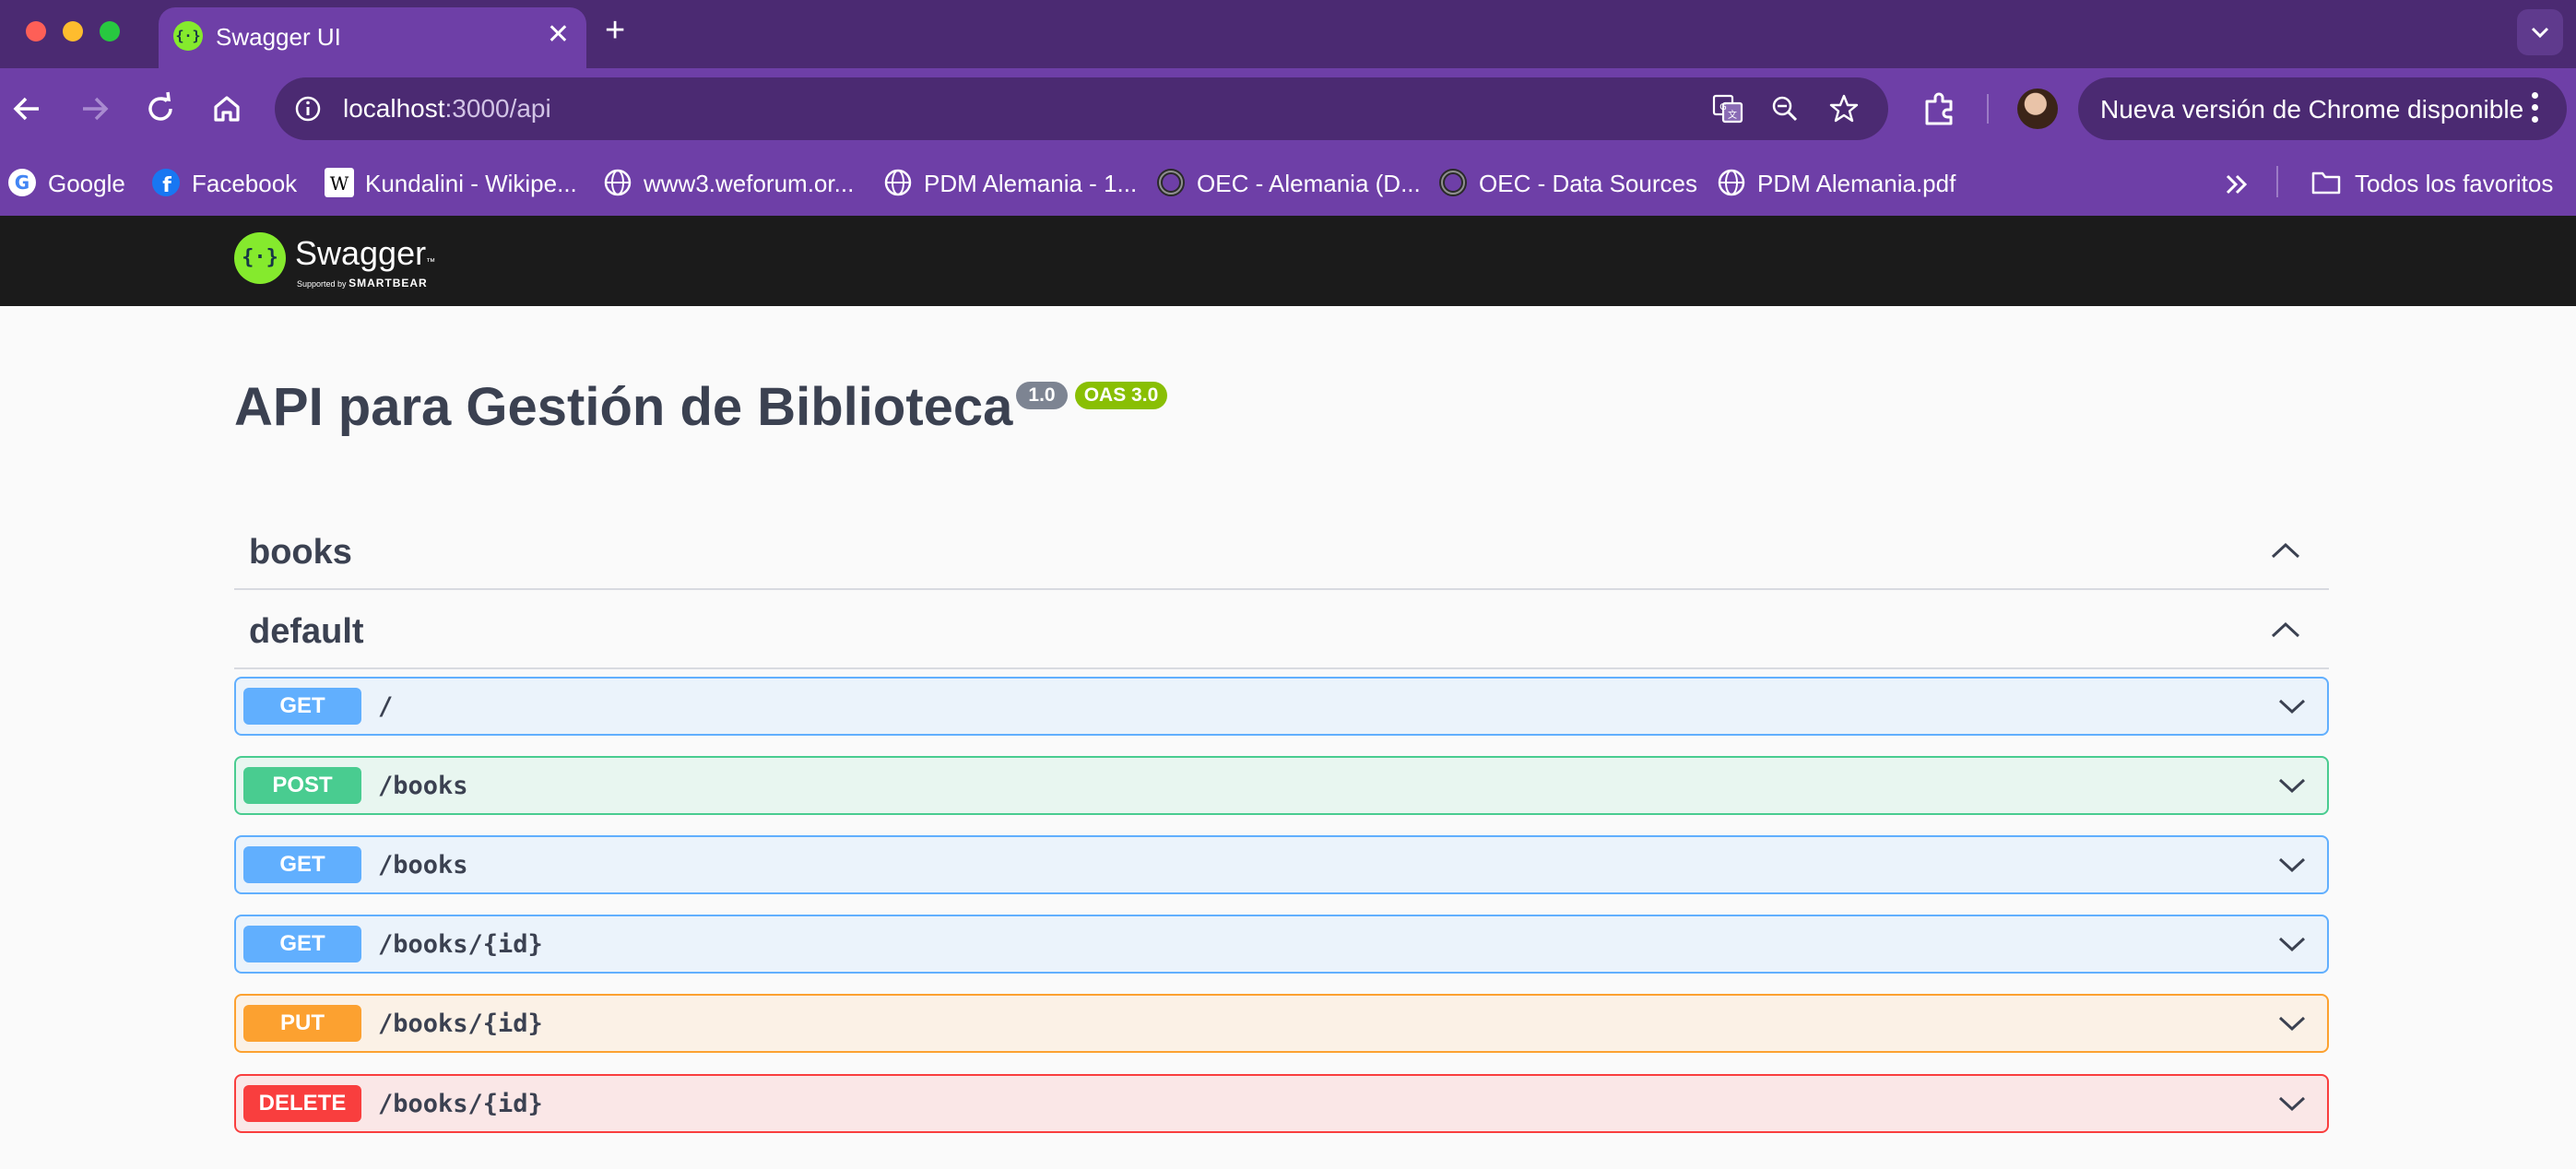 The height and width of the screenshot is (1169, 2576). What do you see at coordinates (227, 109) in the screenshot?
I see `home-icon` at bounding box center [227, 109].